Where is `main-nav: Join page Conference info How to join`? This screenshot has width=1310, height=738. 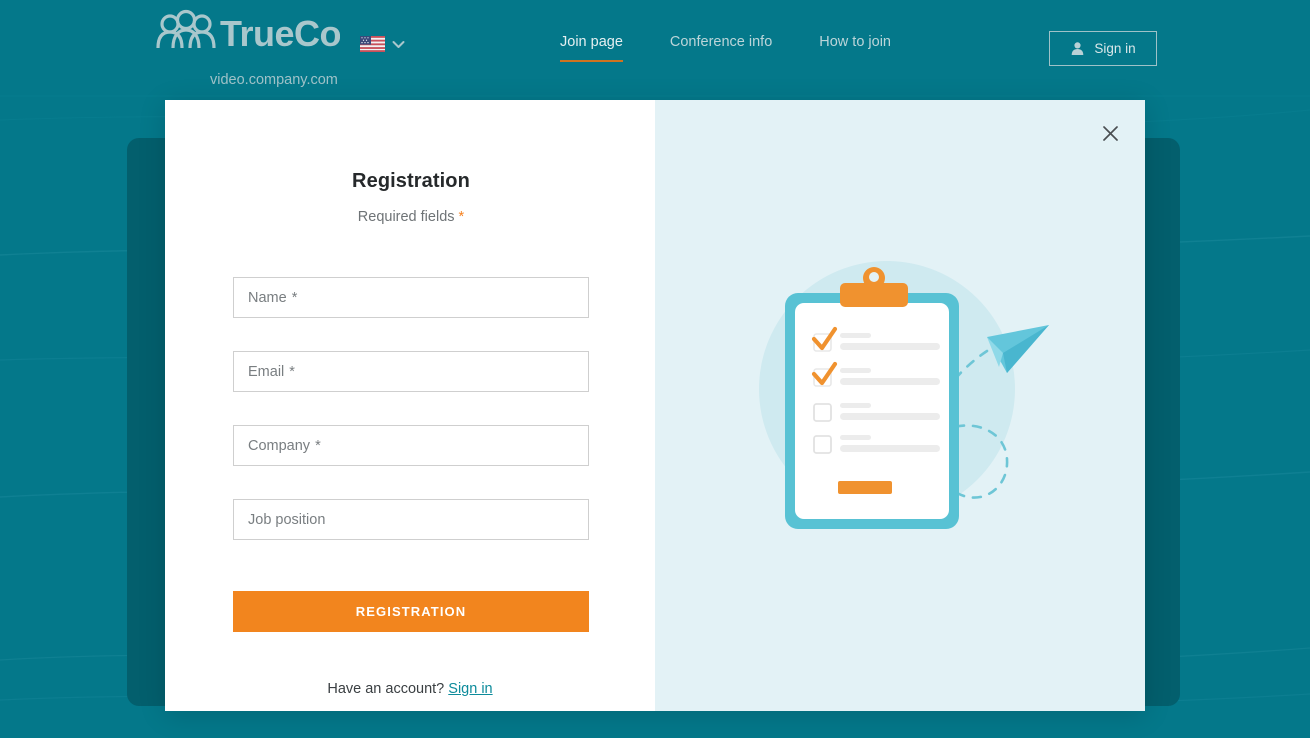 main-nav: Join page Conference info How to join is located at coordinates (725, 48).